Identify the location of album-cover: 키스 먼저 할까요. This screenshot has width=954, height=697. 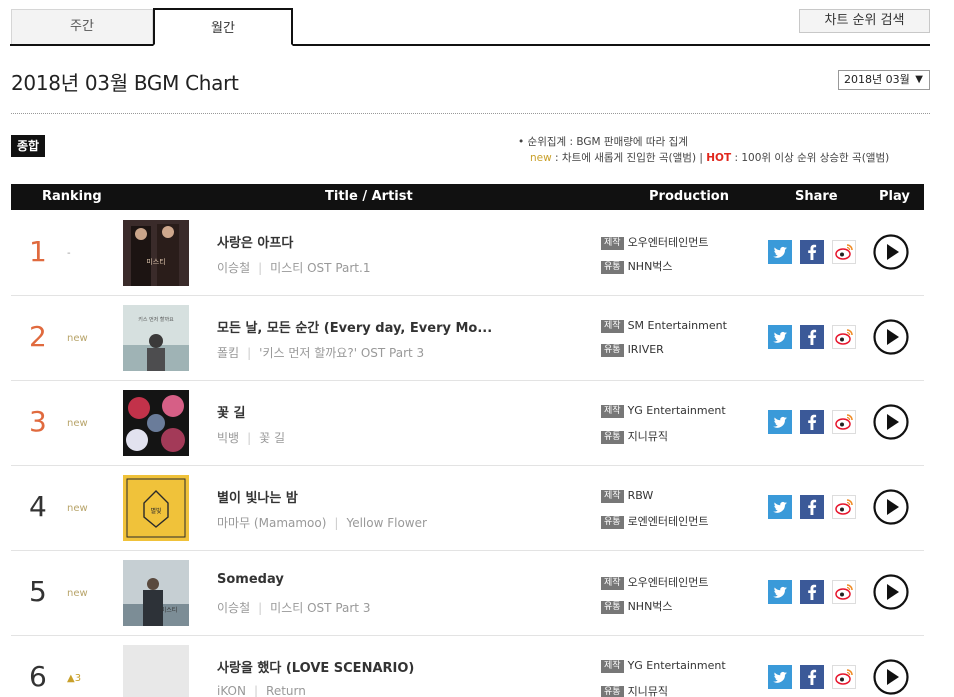
(156, 338).